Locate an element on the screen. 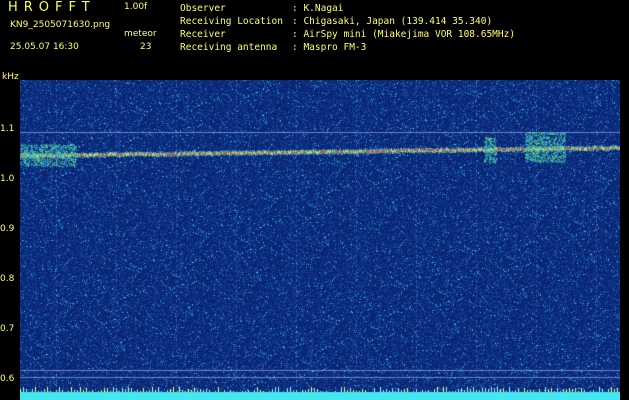 The image size is (629, 400). y-tick-0.6: 0.6 is located at coordinates (7, 379).